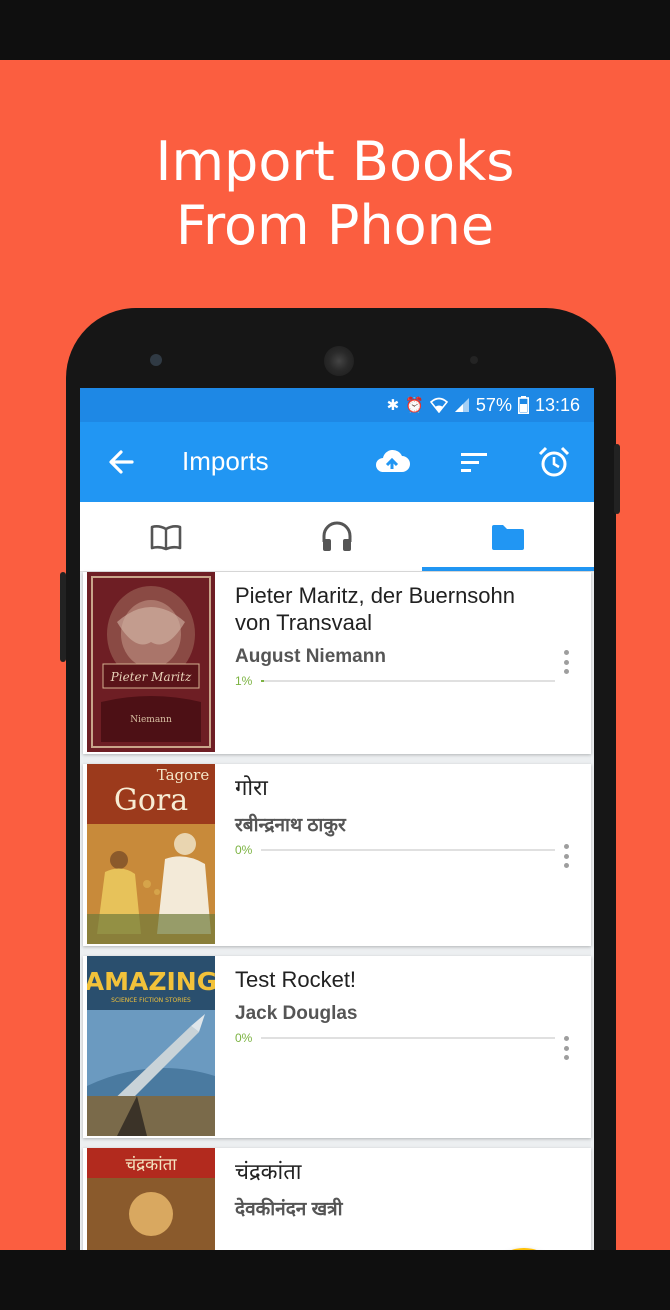  I want to click on folder-icon, so click(507, 537).